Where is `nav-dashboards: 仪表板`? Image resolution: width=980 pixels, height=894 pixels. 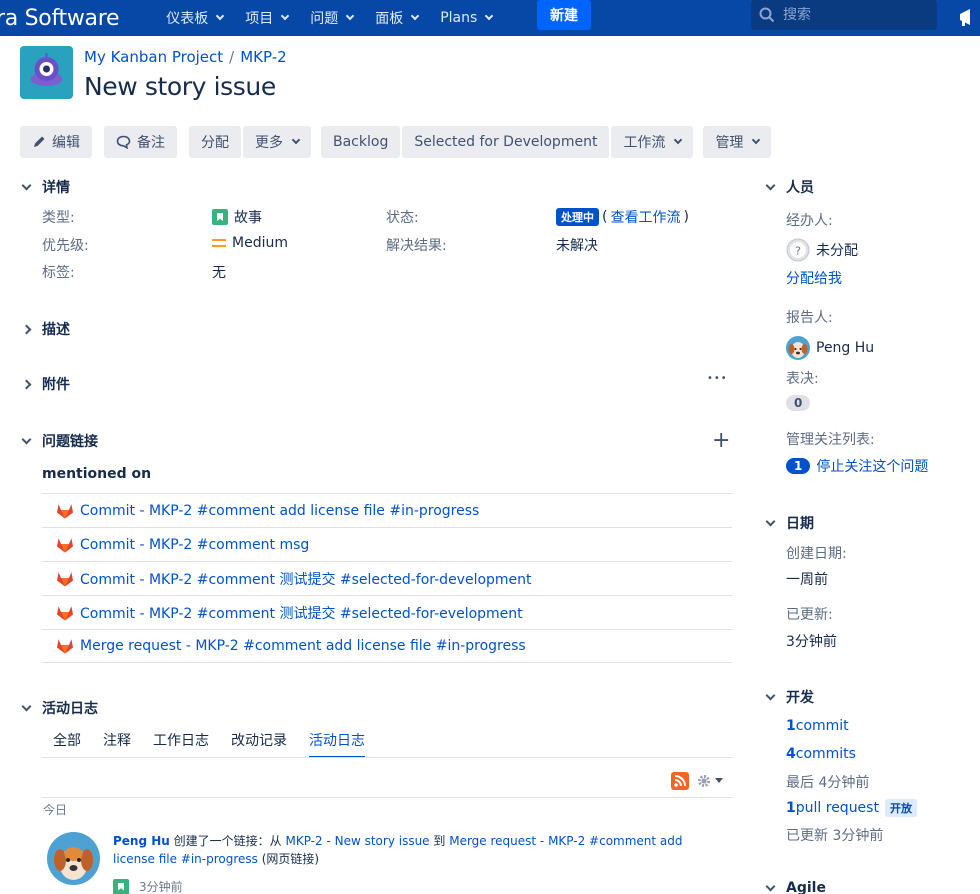
nav-dashboards: 仪表板 is located at coordinates (194, 18).